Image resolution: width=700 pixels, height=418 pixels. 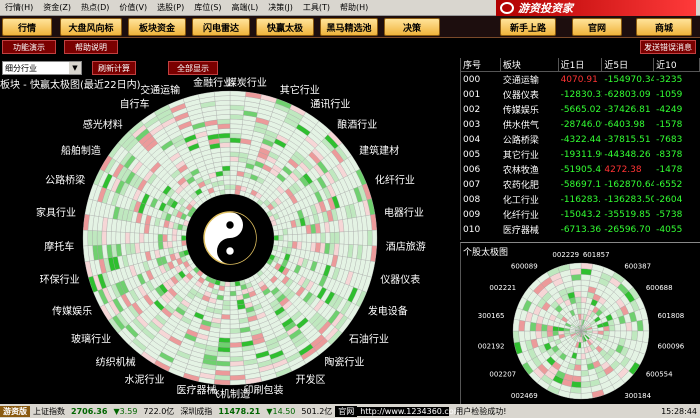 What do you see at coordinates (19, 7) in the screenshot?
I see `menu-quotes: 行情(H)` at bounding box center [19, 7].